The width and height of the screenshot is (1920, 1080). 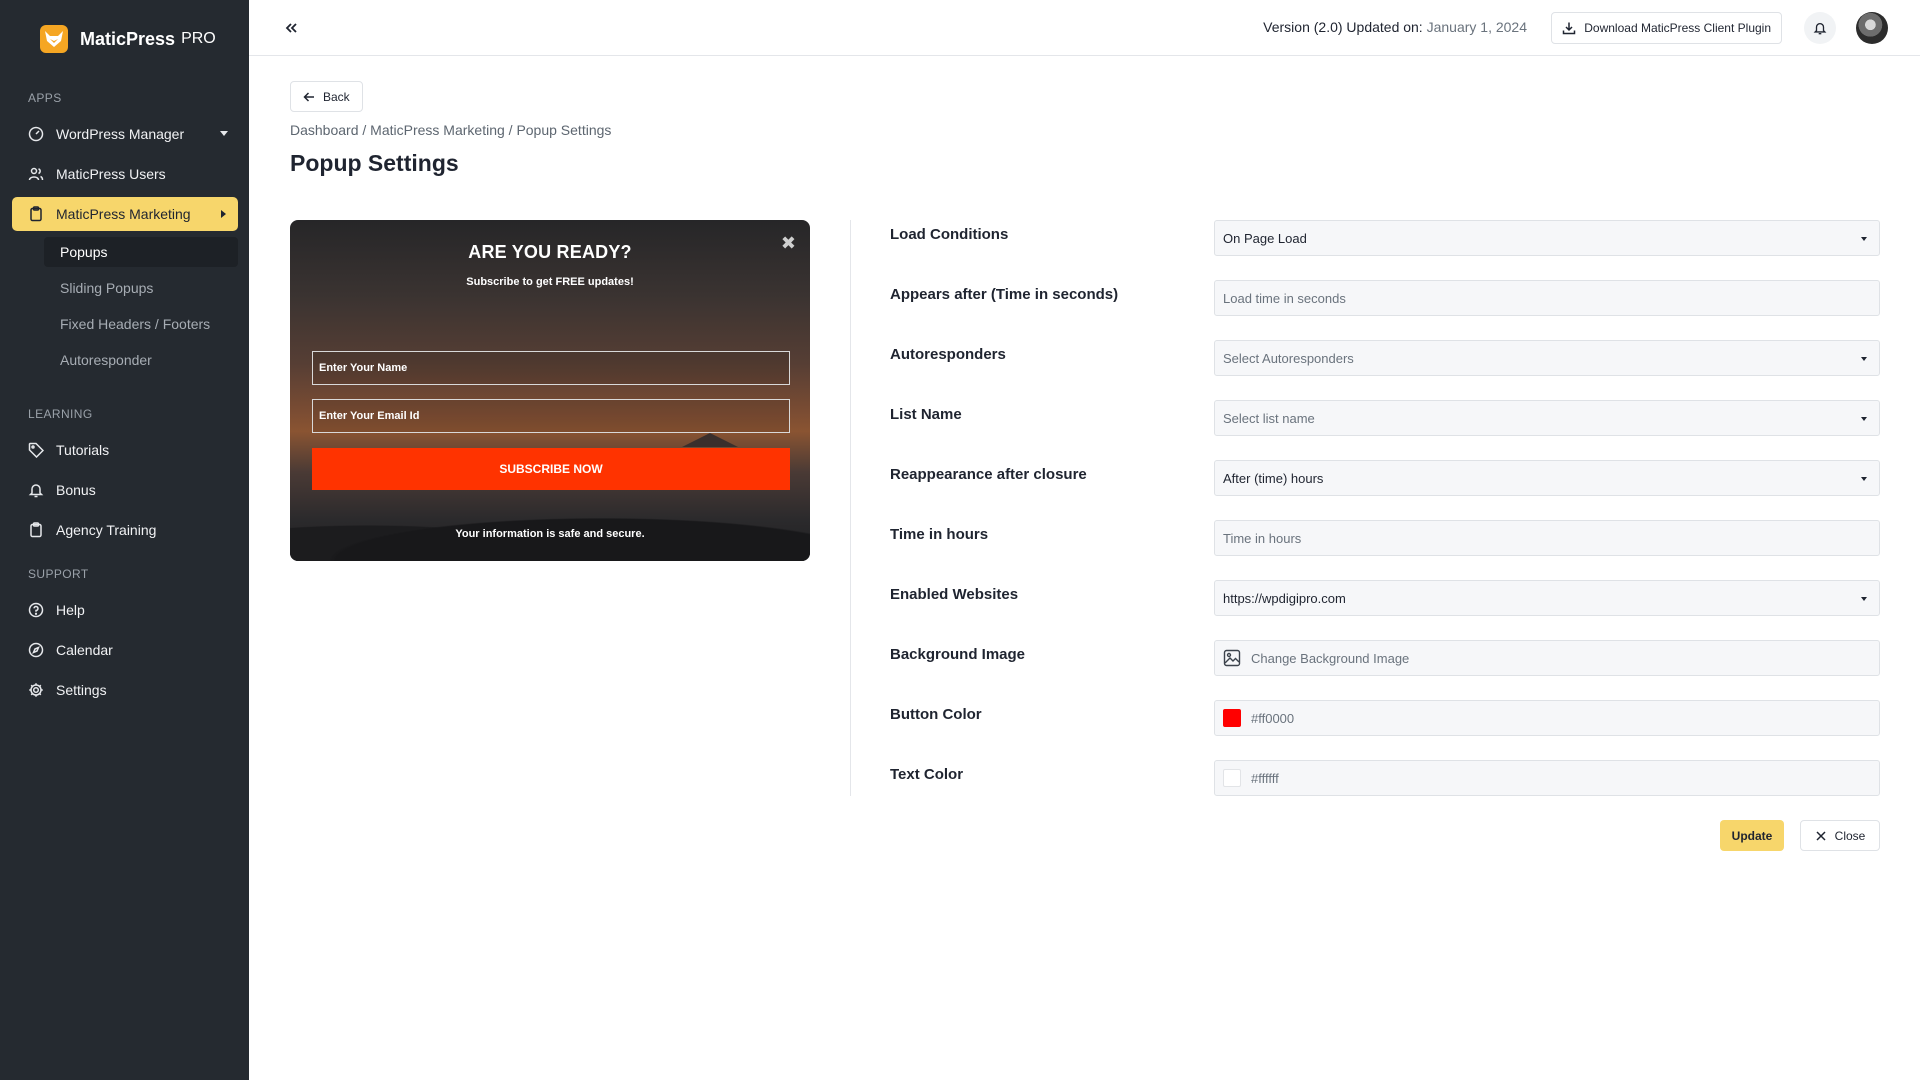 I want to click on notifications-button, so click(x=1820, y=28).